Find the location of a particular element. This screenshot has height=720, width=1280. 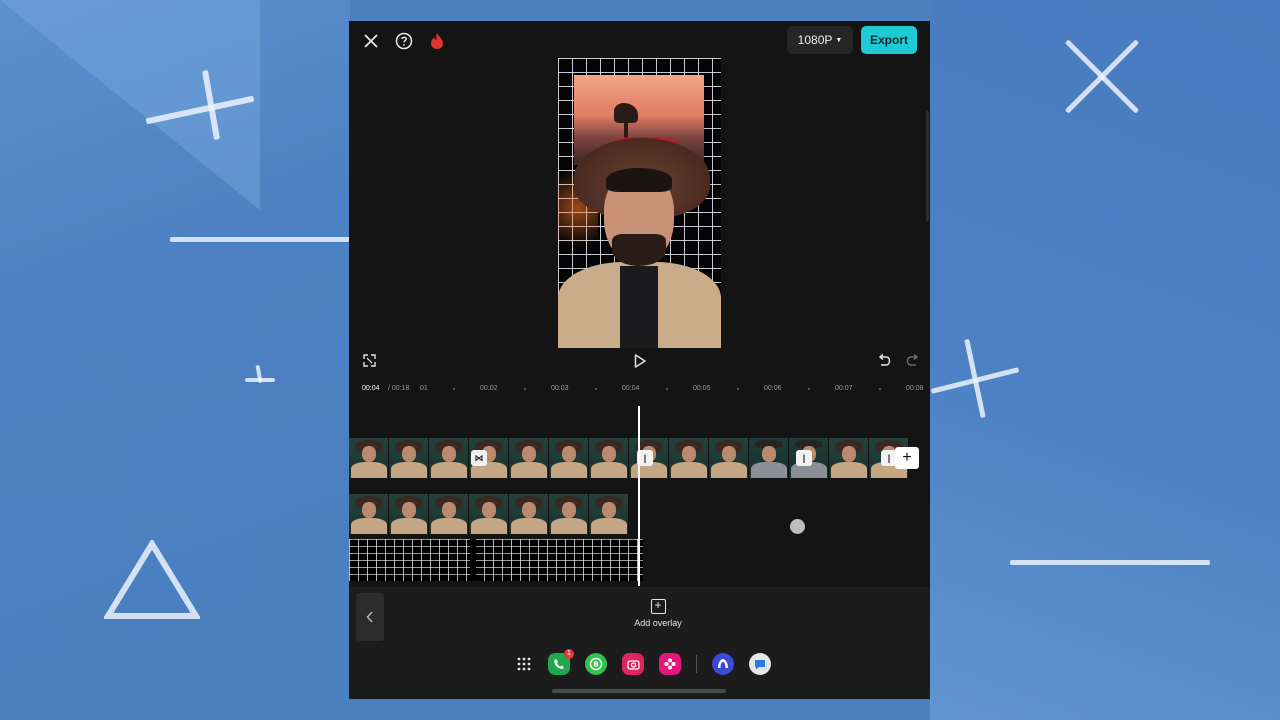

drag-handle is located at coordinates (797, 526).